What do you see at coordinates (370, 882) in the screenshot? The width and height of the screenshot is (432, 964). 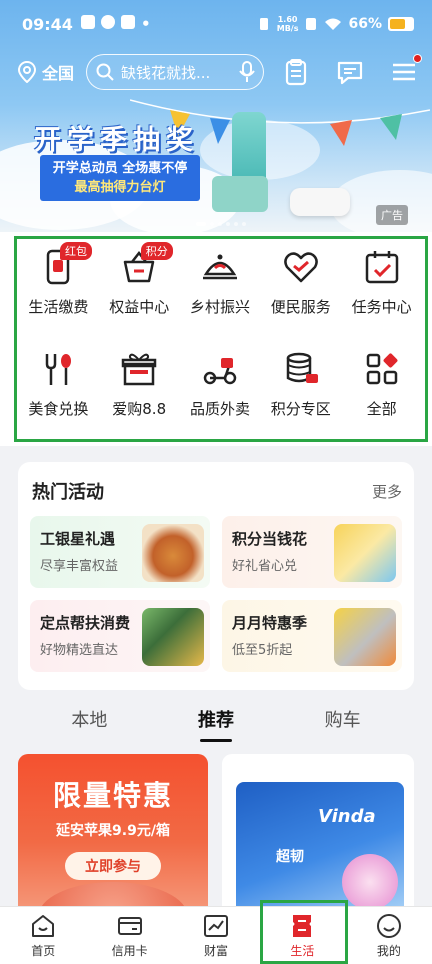 I see `flower-decoration` at bounding box center [370, 882].